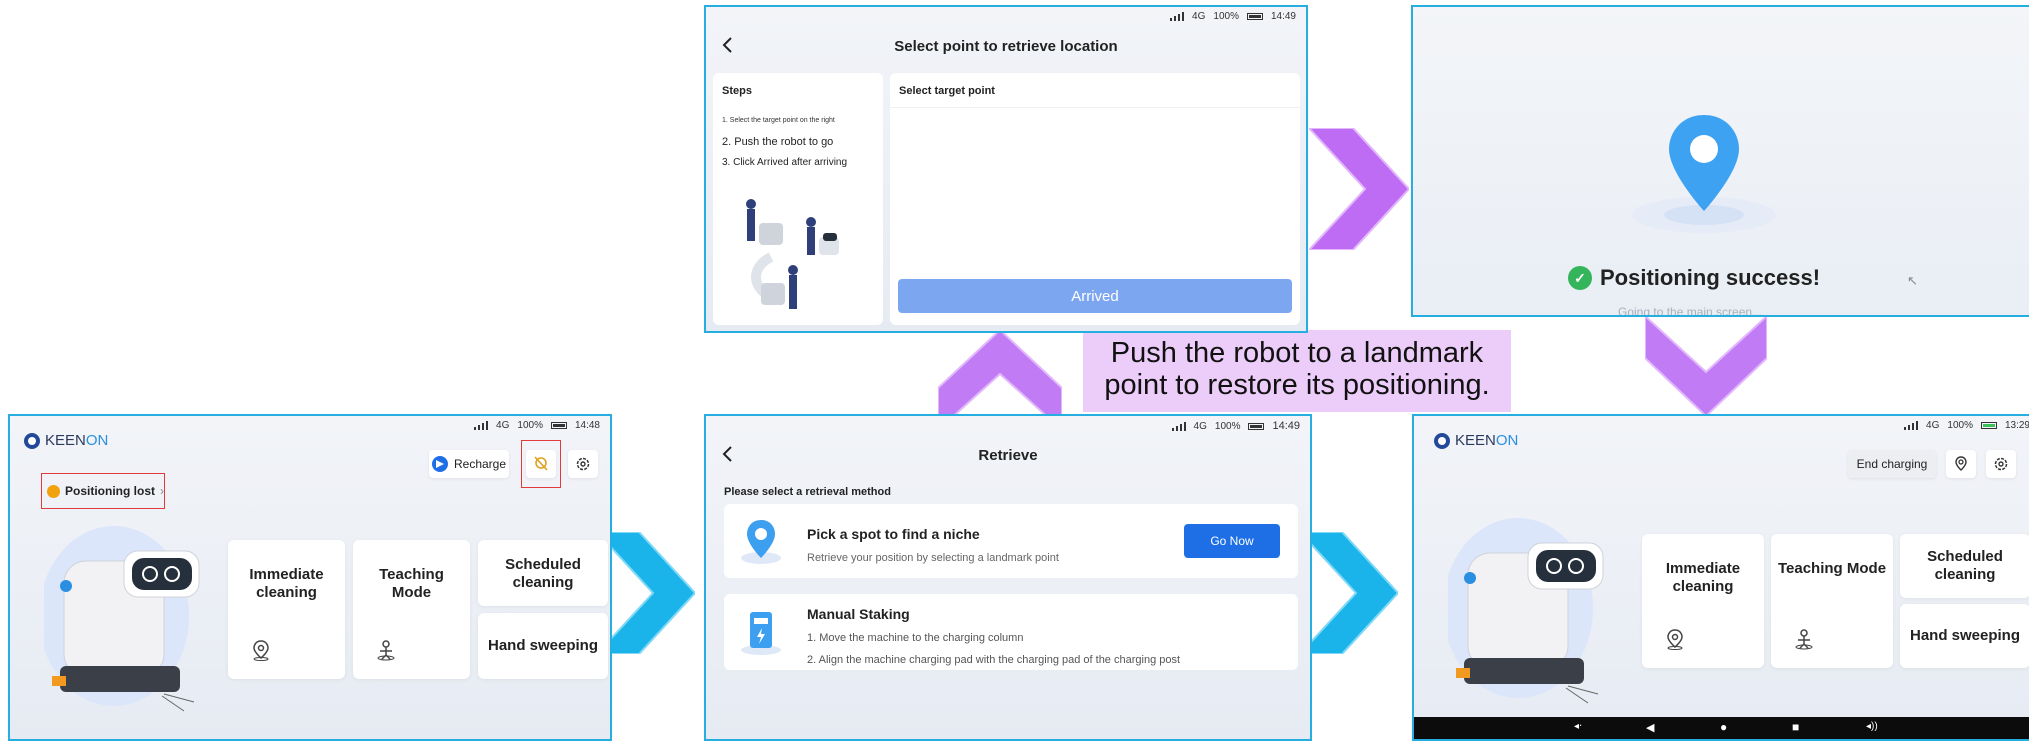 The image size is (2029, 741). Describe the element at coordinates (1706, 366) in the screenshot. I see `arrow-down` at that location.